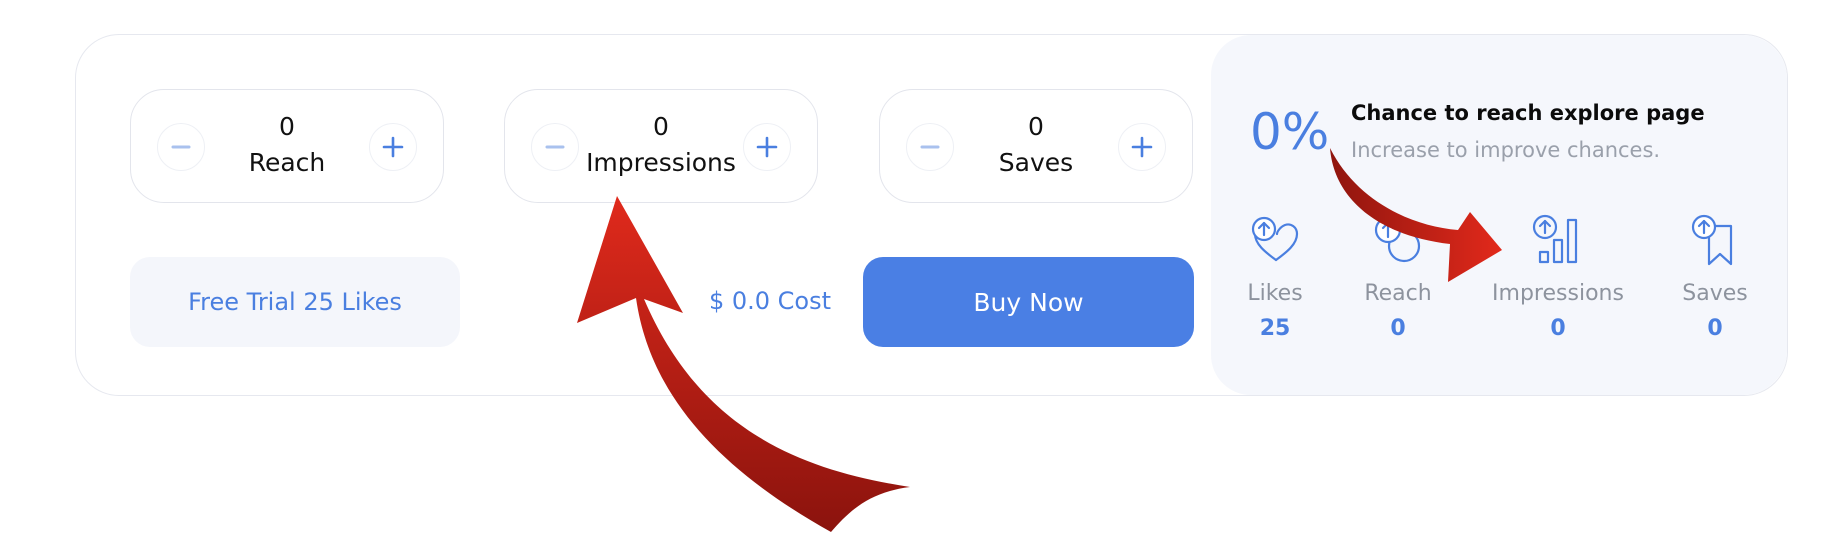 Image resolution: width=1844 pixels, height=540 pixels. Describe the element at coordinates (1275, 328) in the screenshot. I see `stat-likes-value: 25` at that location.